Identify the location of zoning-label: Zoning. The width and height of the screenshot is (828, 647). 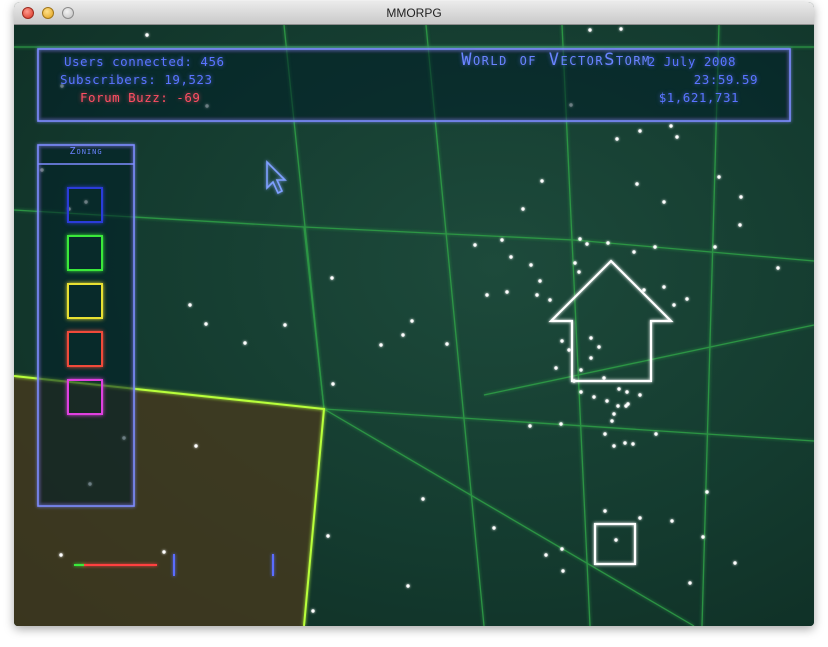
(86, 151).